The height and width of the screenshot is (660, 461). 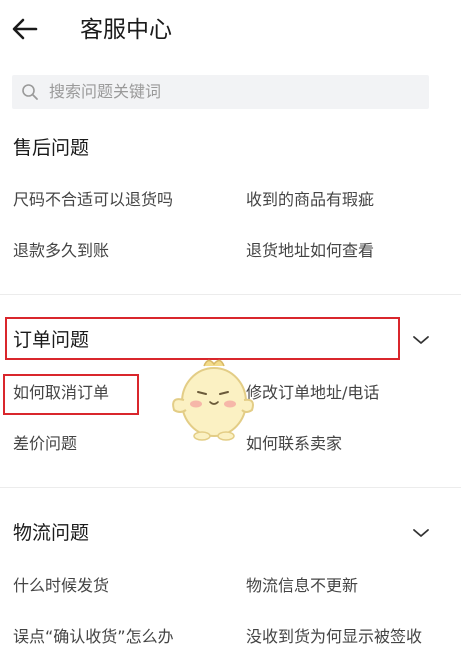 What do you see at coordinates (312, 393) in the screenshot?
I see `question-item: 修改订单地址/电话` at bounding box center [312, 393].